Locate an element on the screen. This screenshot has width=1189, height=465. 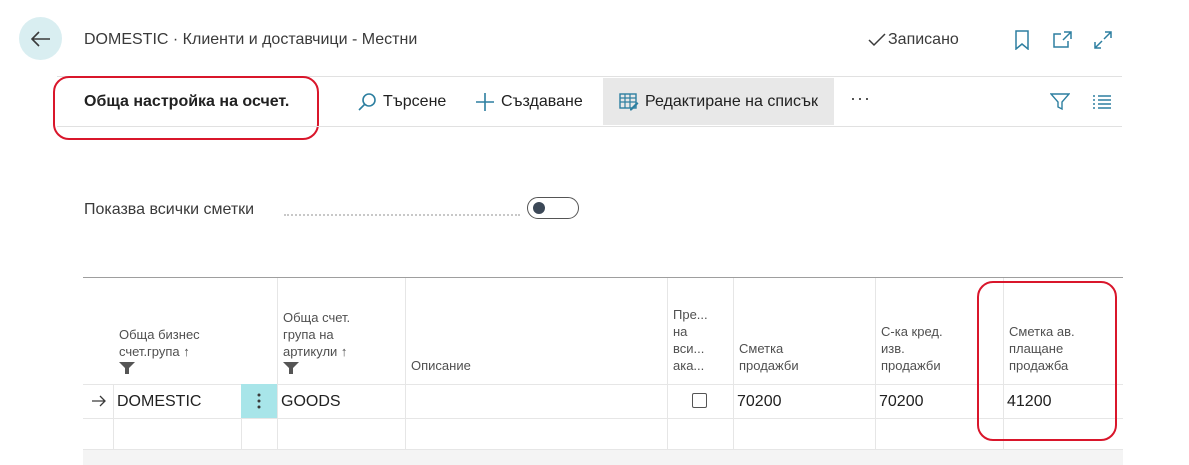
edit-list-button-label: Редактиране на списък is located at coordinates (731, 101).